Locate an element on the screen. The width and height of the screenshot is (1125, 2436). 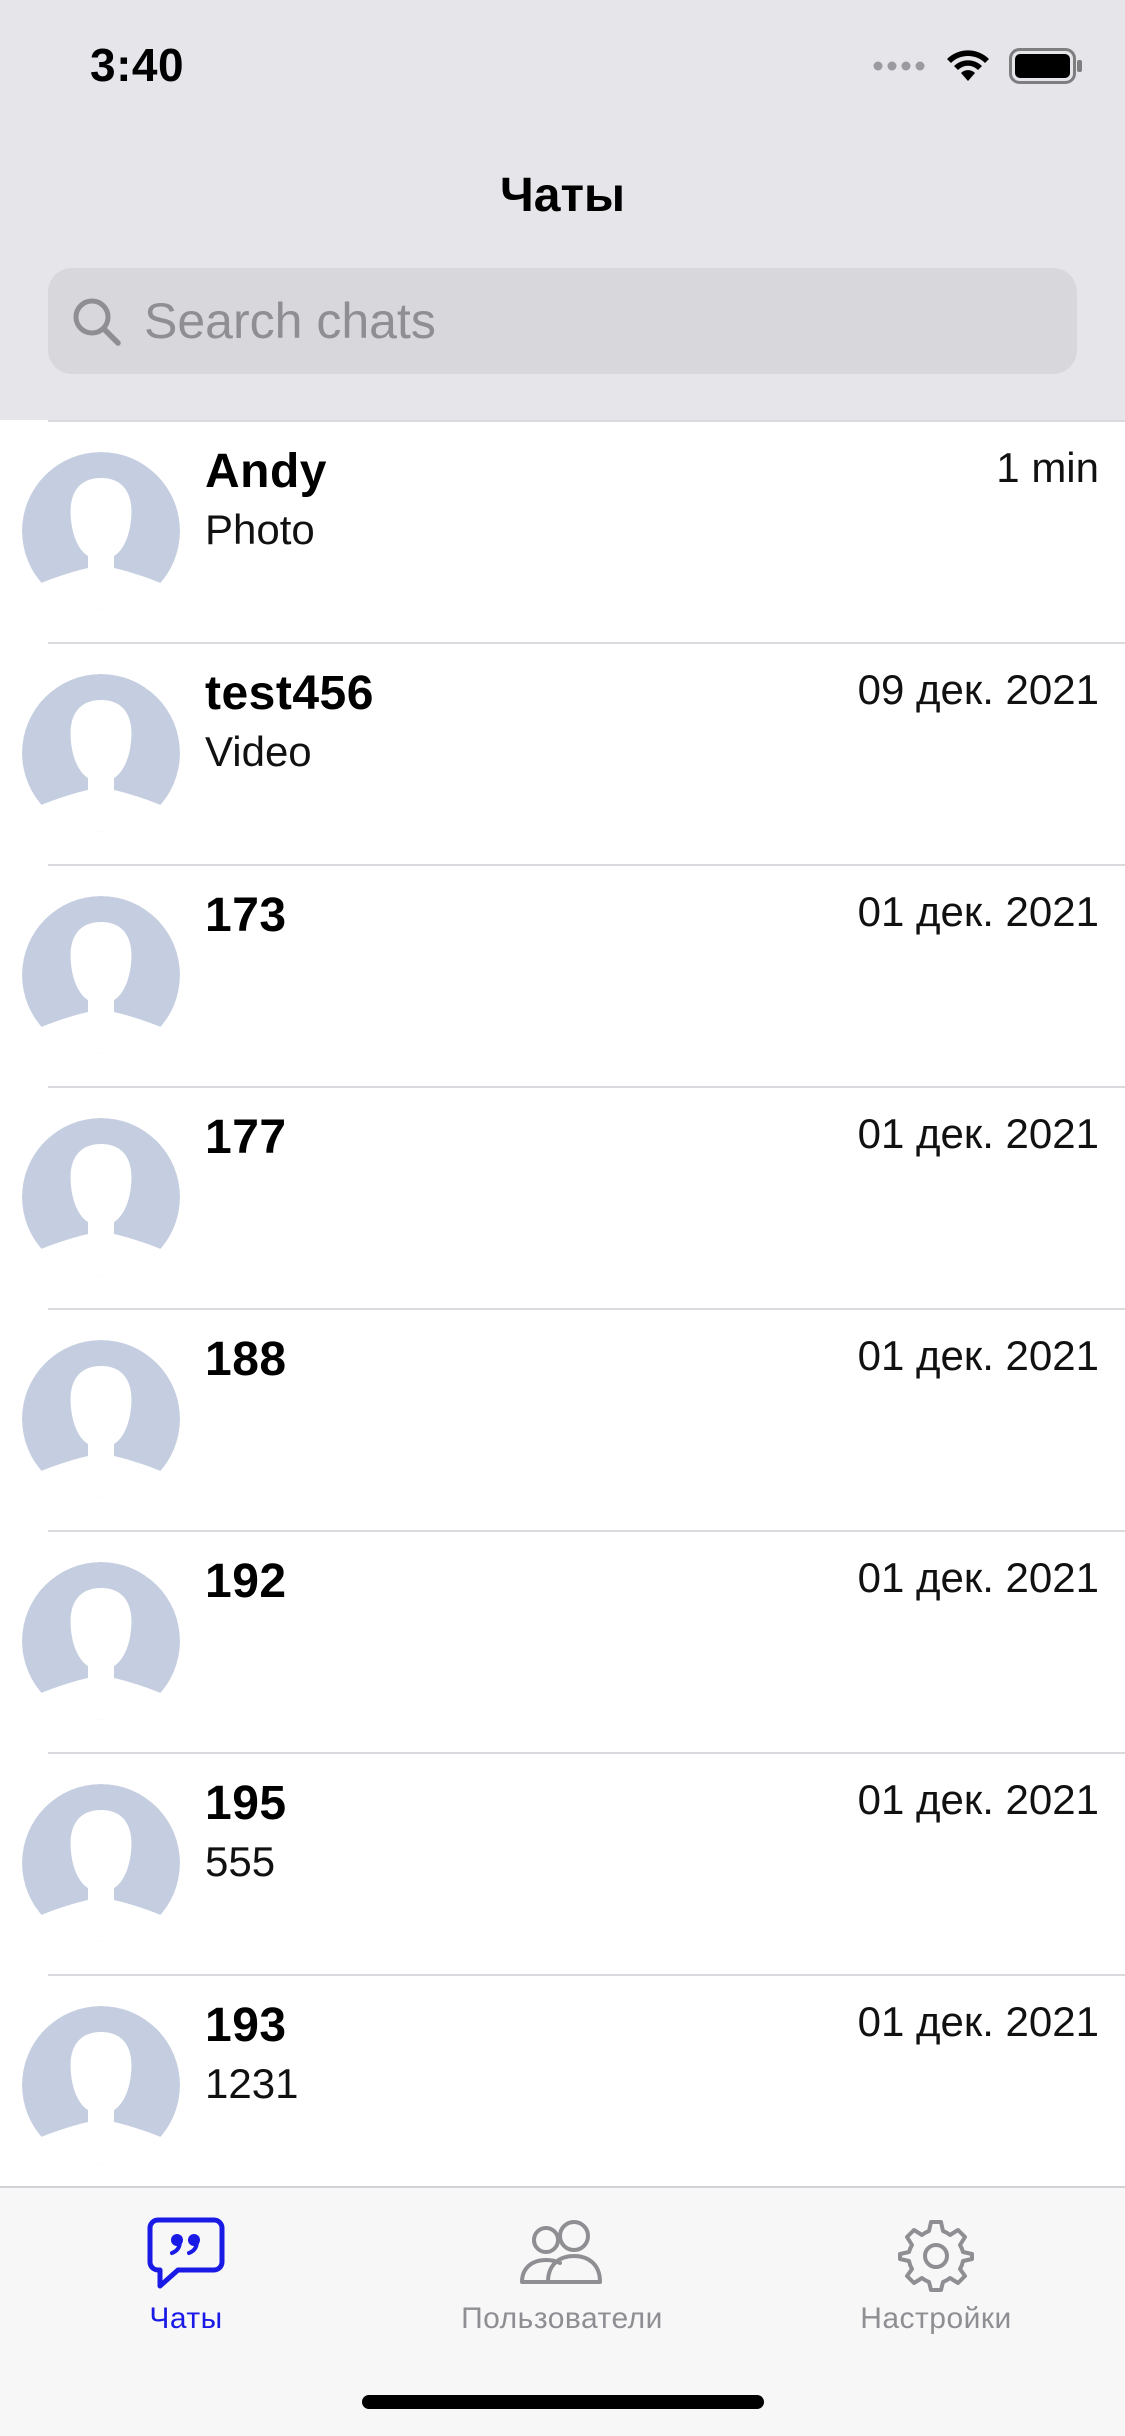
chat-list-item: 177 01 дек. 2021 is located at coordinates (562, 1197).